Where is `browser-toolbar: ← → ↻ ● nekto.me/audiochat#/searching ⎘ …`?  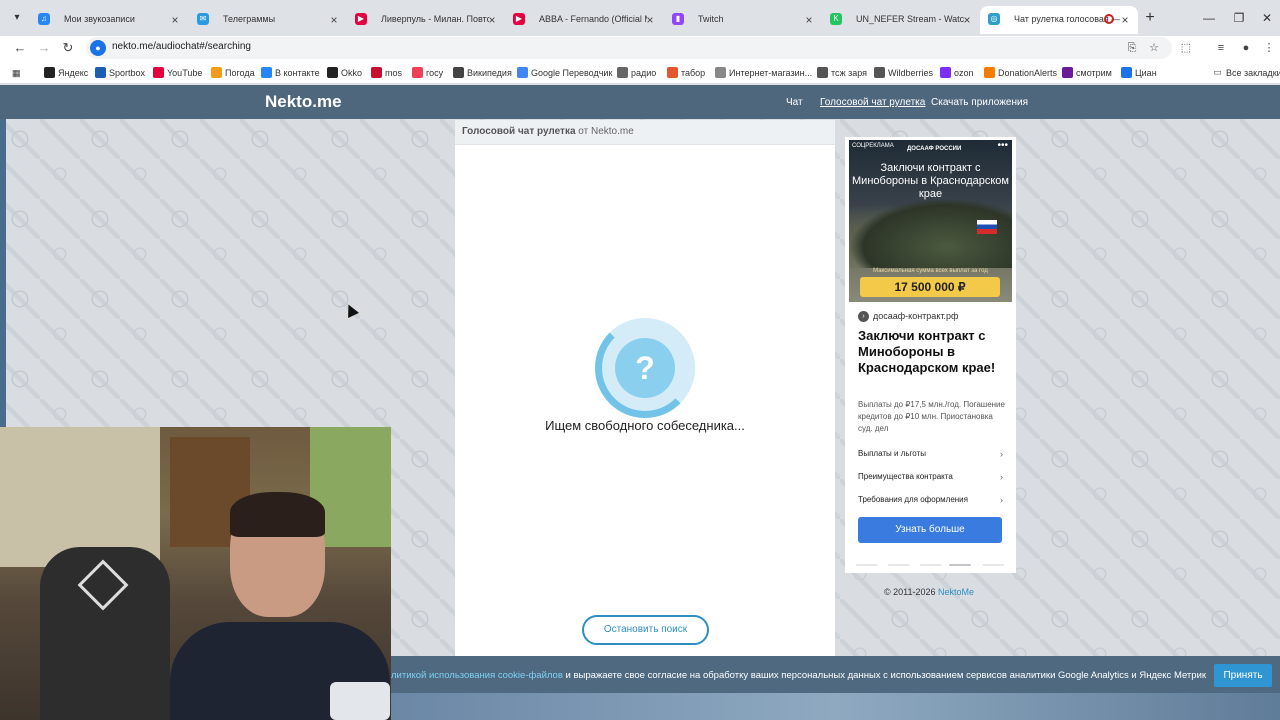 browser-toolbar: ← → ↻ ● nekto.me/audiochat#/searching ⎘ … is located at coordinates (640, 48).